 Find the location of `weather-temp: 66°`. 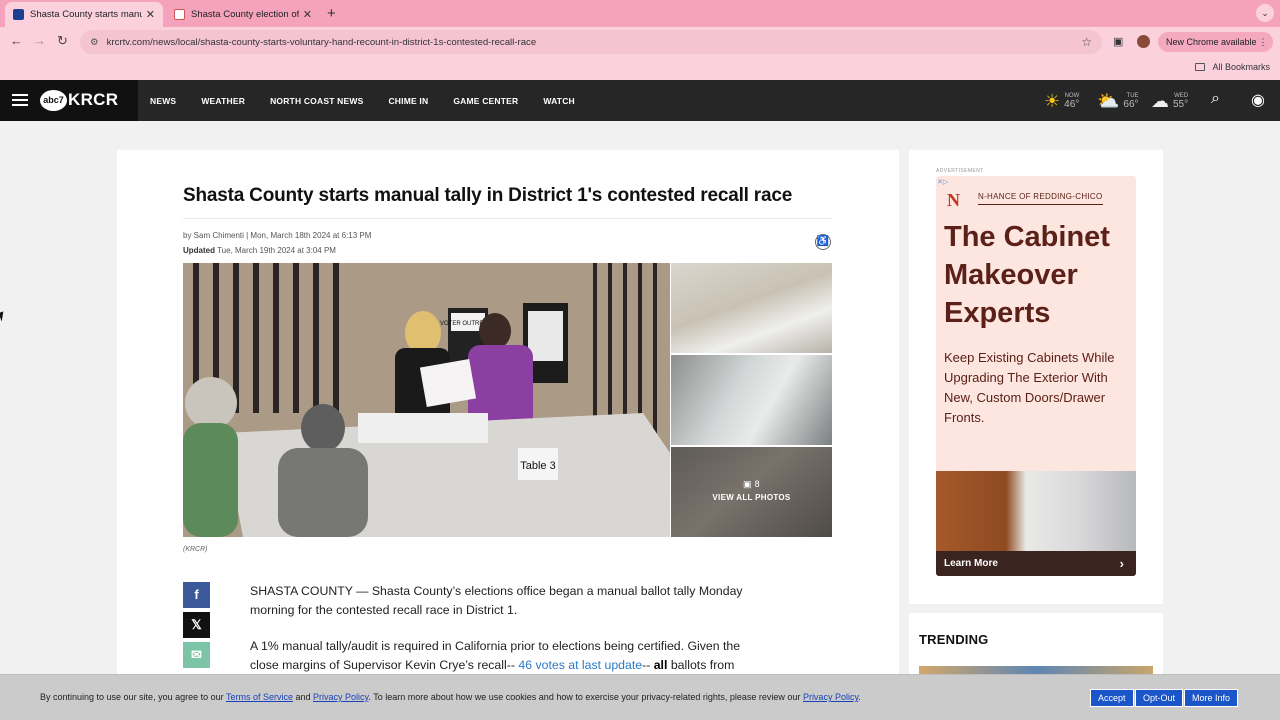

weather-temp: 66° is located at coordinates (1131, 104).